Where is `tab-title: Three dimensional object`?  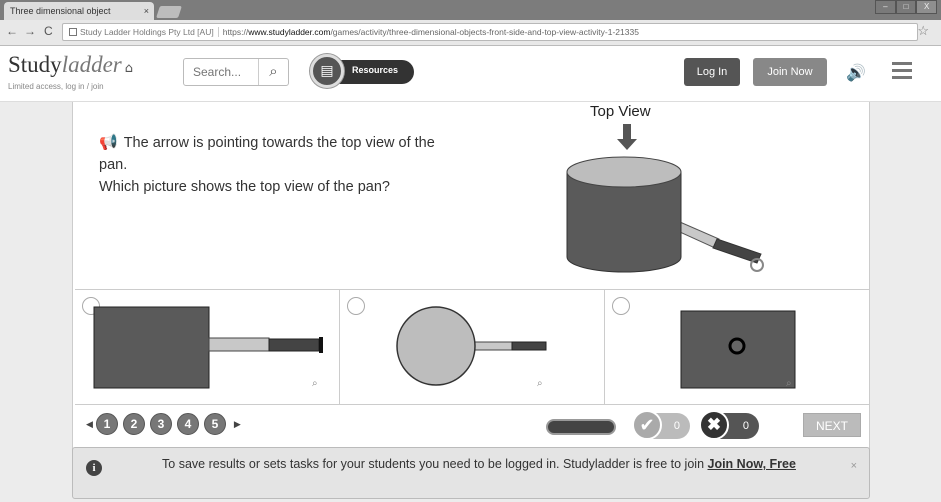
tab-title: Three dimensional object is located at coordinates (60, 11).